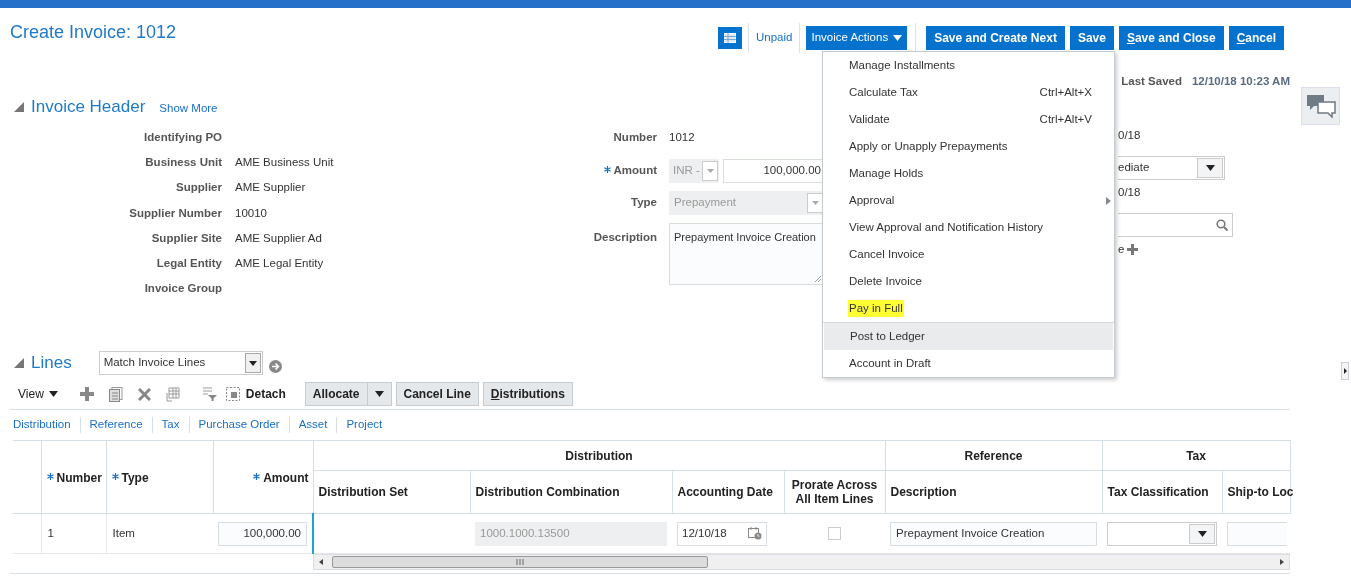 This screenshot has height=577, width=1351. What do you see at coordinates (547, 492) in the screenshot?
I see `column-header: Distribution Combination` at bounding box center [547, 492].